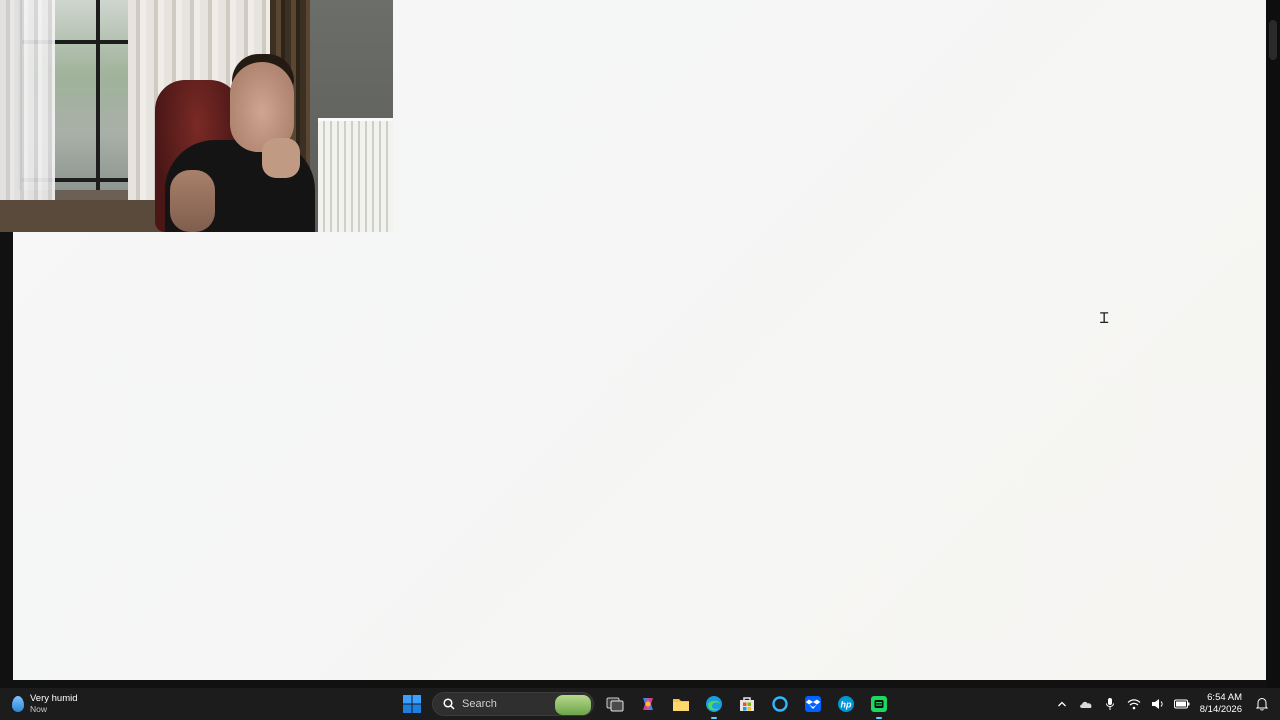 This screenshot has width=1280, height=720. I want to click on hp-button: hp, so click(846, 704).